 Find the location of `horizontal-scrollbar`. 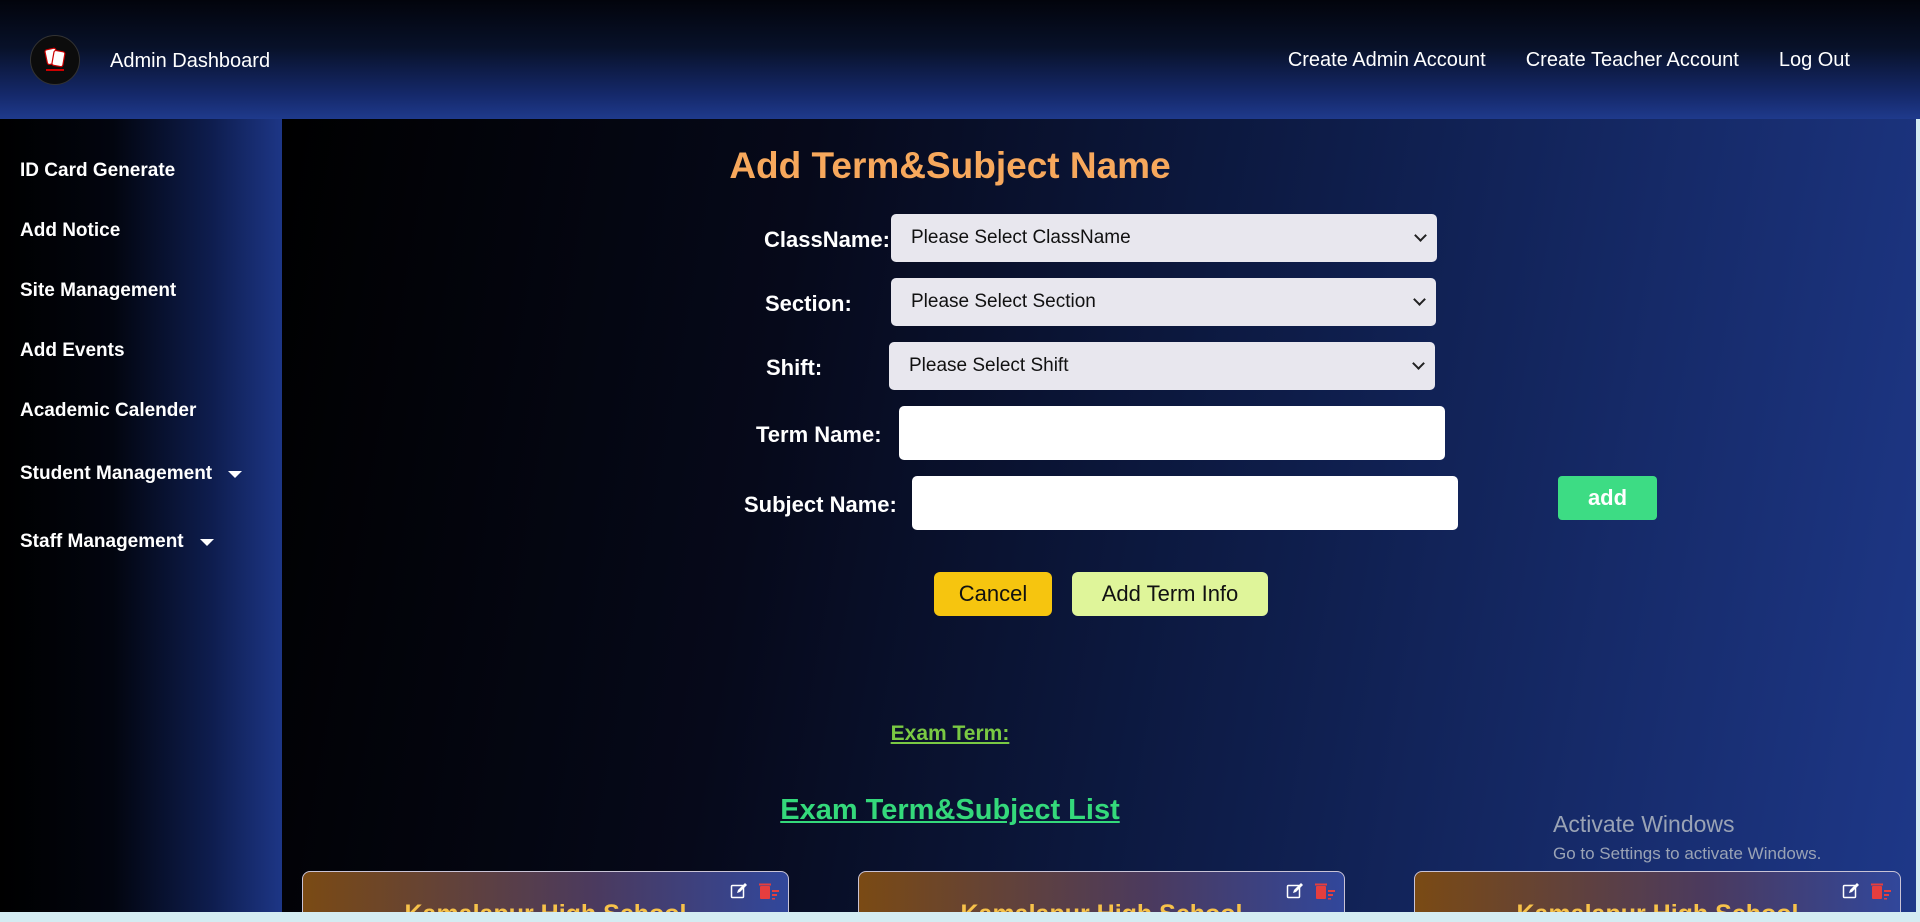

horizontal-scrollbar is located at coordinates (960, 917).